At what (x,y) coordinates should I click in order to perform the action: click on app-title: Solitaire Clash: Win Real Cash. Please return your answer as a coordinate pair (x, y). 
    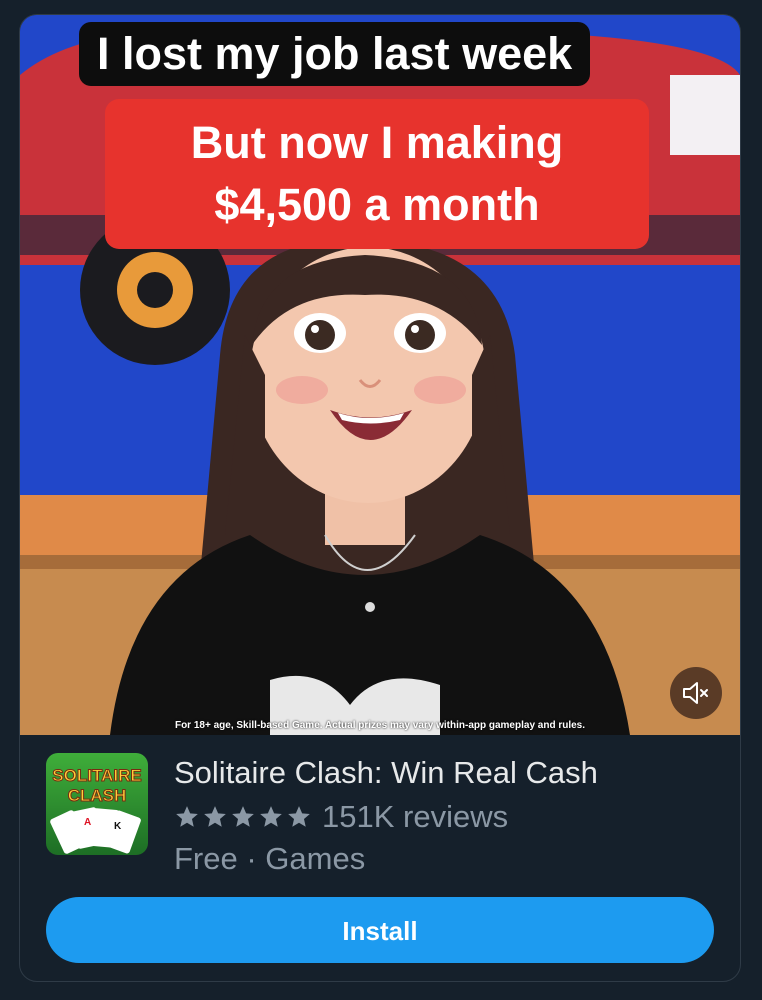
    Looking at the image, I should click on (386, 773).